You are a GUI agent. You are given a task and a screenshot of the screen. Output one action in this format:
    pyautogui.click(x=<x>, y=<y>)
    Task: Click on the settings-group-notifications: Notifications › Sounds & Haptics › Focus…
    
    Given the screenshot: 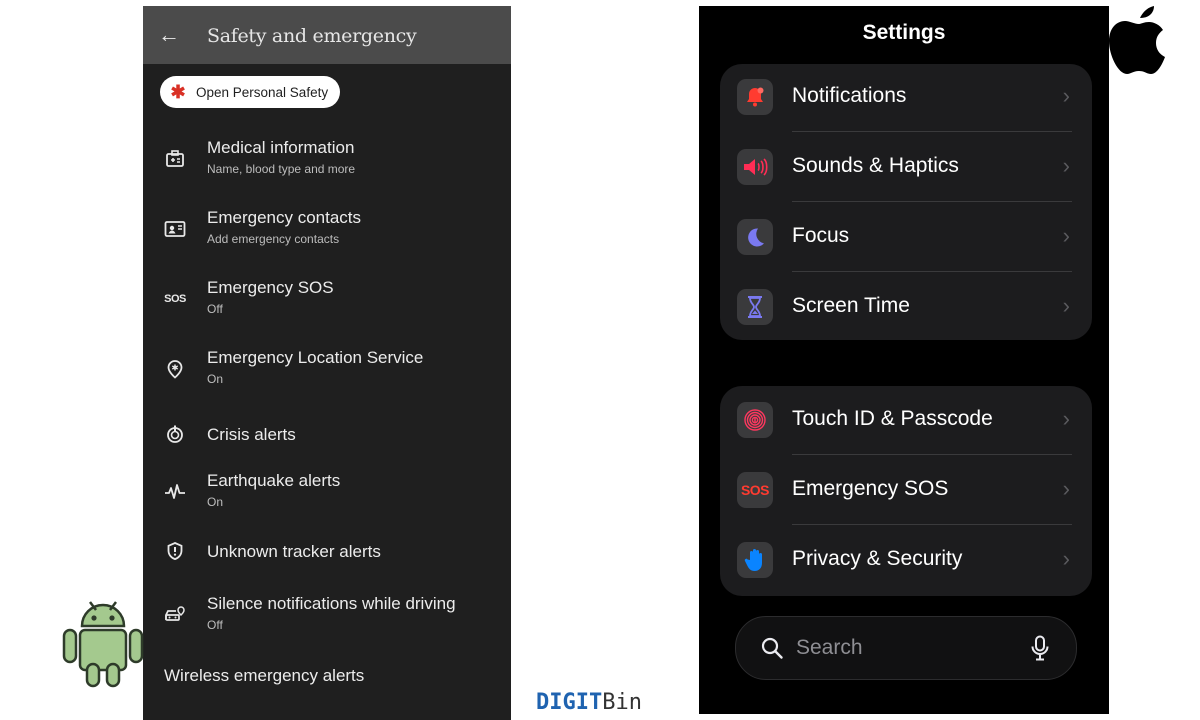 What is the action you would take?
    pyautogui.click(x=906, y=202)
    